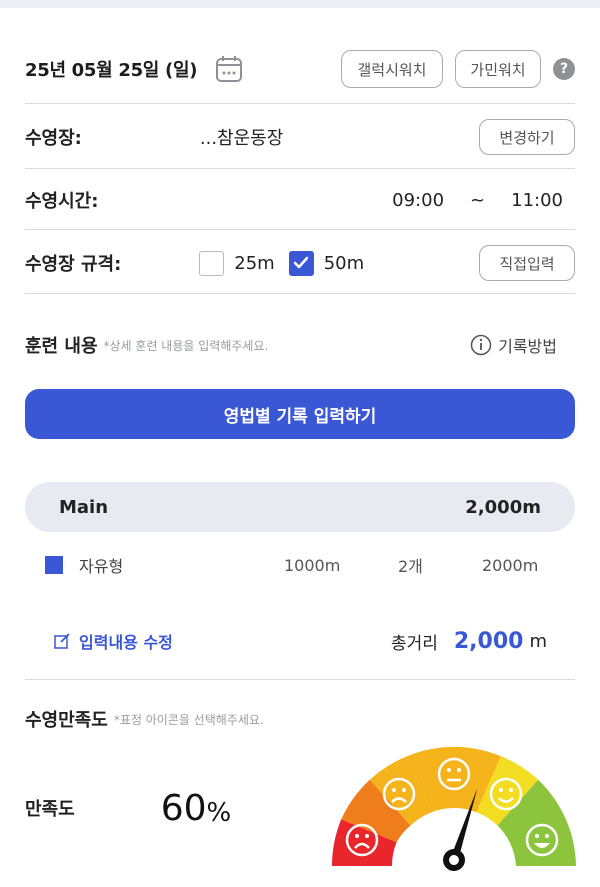 Image resolution: width=600 pixels, height=887 pixels. Describe the element at coordinates (126, 642) in the screenshot. I see `edit-entry-label: 입력내용 수정` at that location.